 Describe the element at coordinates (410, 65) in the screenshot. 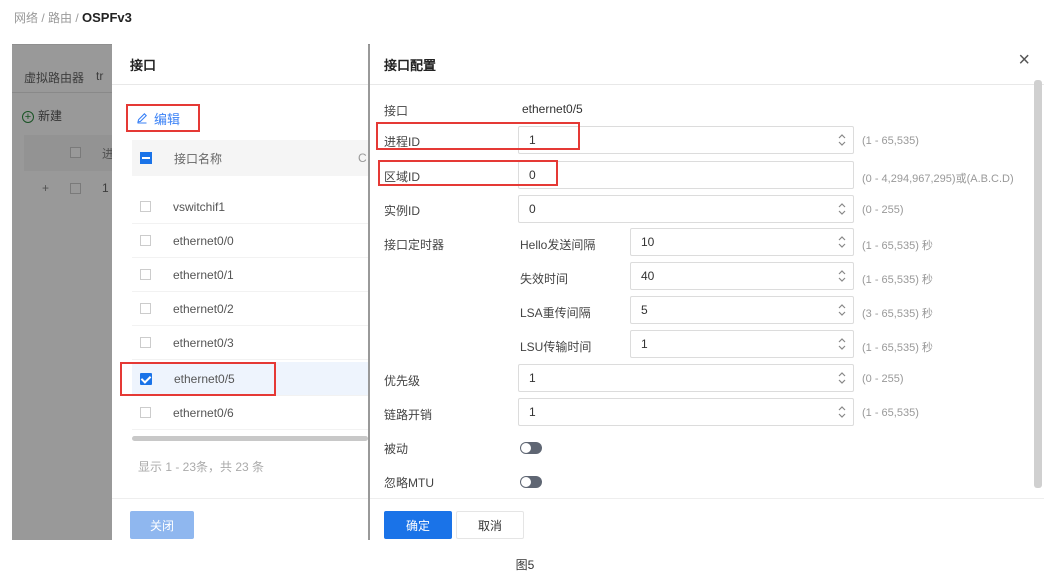

I see `drawer-title: 接口配置` at that location.